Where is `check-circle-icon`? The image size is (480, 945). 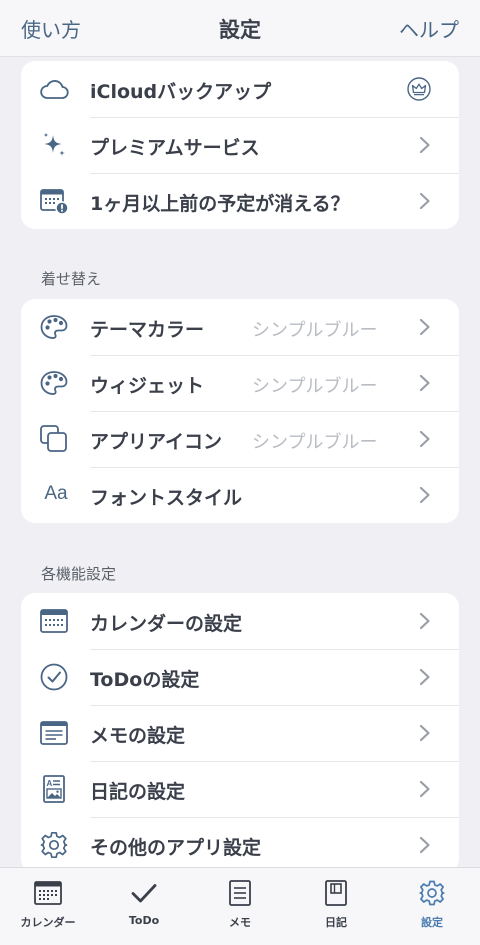
check-circle-icon is located at coordinates (54, 677).